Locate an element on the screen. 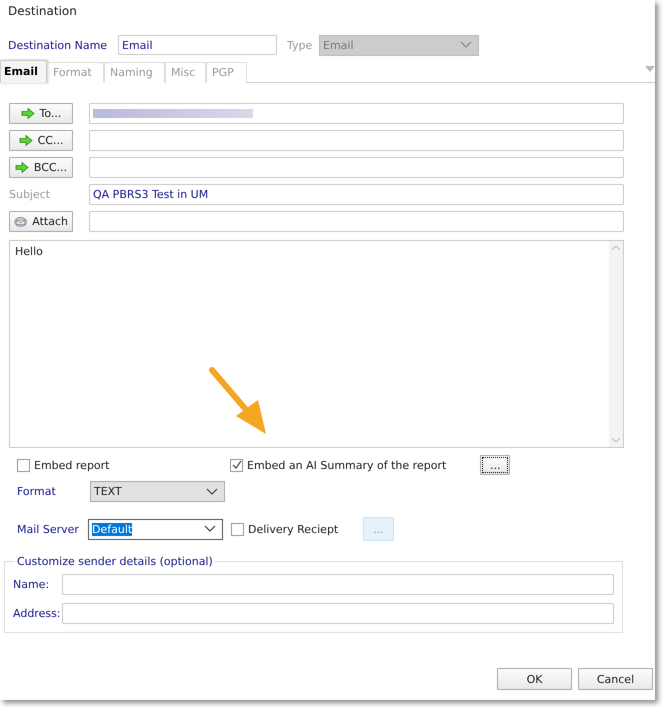 The image size is (671, 710). field-label: Name: is located at coordinates (31, 584).